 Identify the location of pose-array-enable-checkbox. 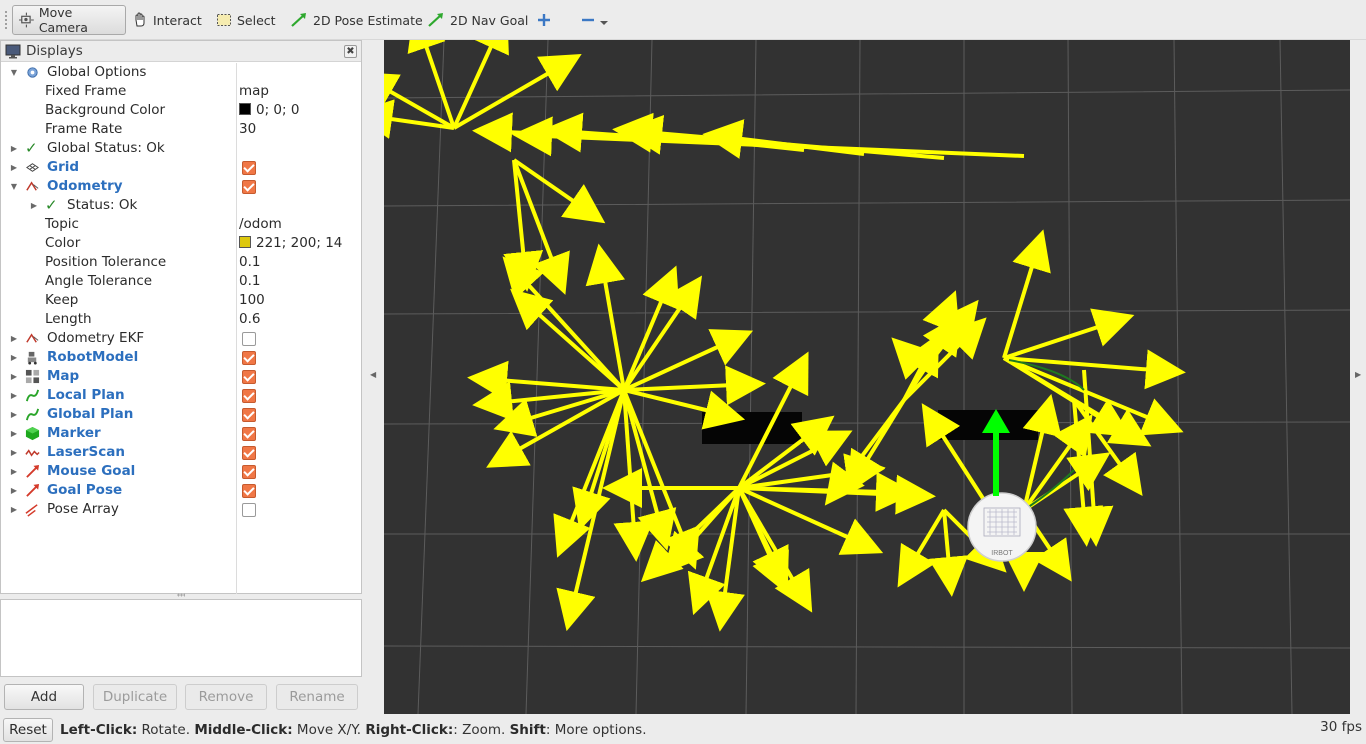
(249, 510).